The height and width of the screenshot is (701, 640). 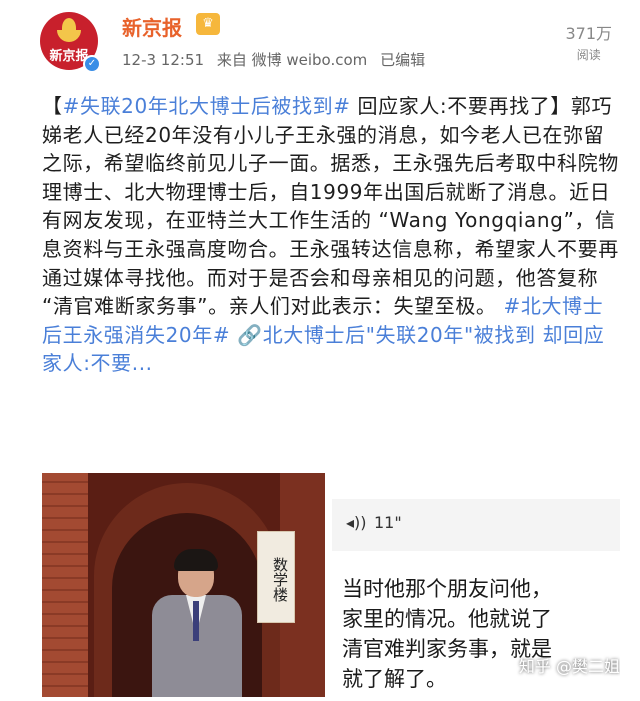 What do you see at coordinates (588, 33) in the screenshot?
I see `read-count-value: 371万` at bounding box center [588, 33].